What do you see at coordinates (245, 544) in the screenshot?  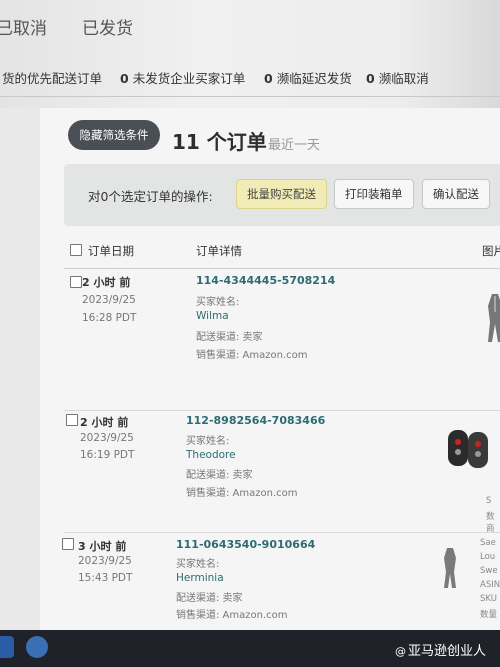 I see `order-id-link: 111-0643540-9010664` at bounding box center [245, 544].